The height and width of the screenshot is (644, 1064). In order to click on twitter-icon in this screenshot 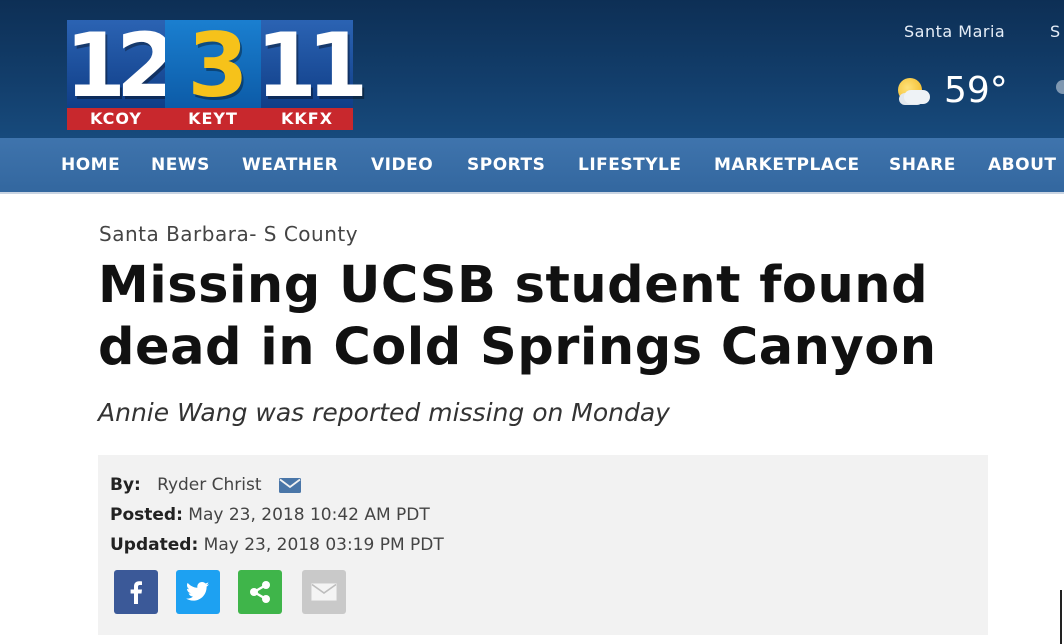, I will do `click(197, 591)`.